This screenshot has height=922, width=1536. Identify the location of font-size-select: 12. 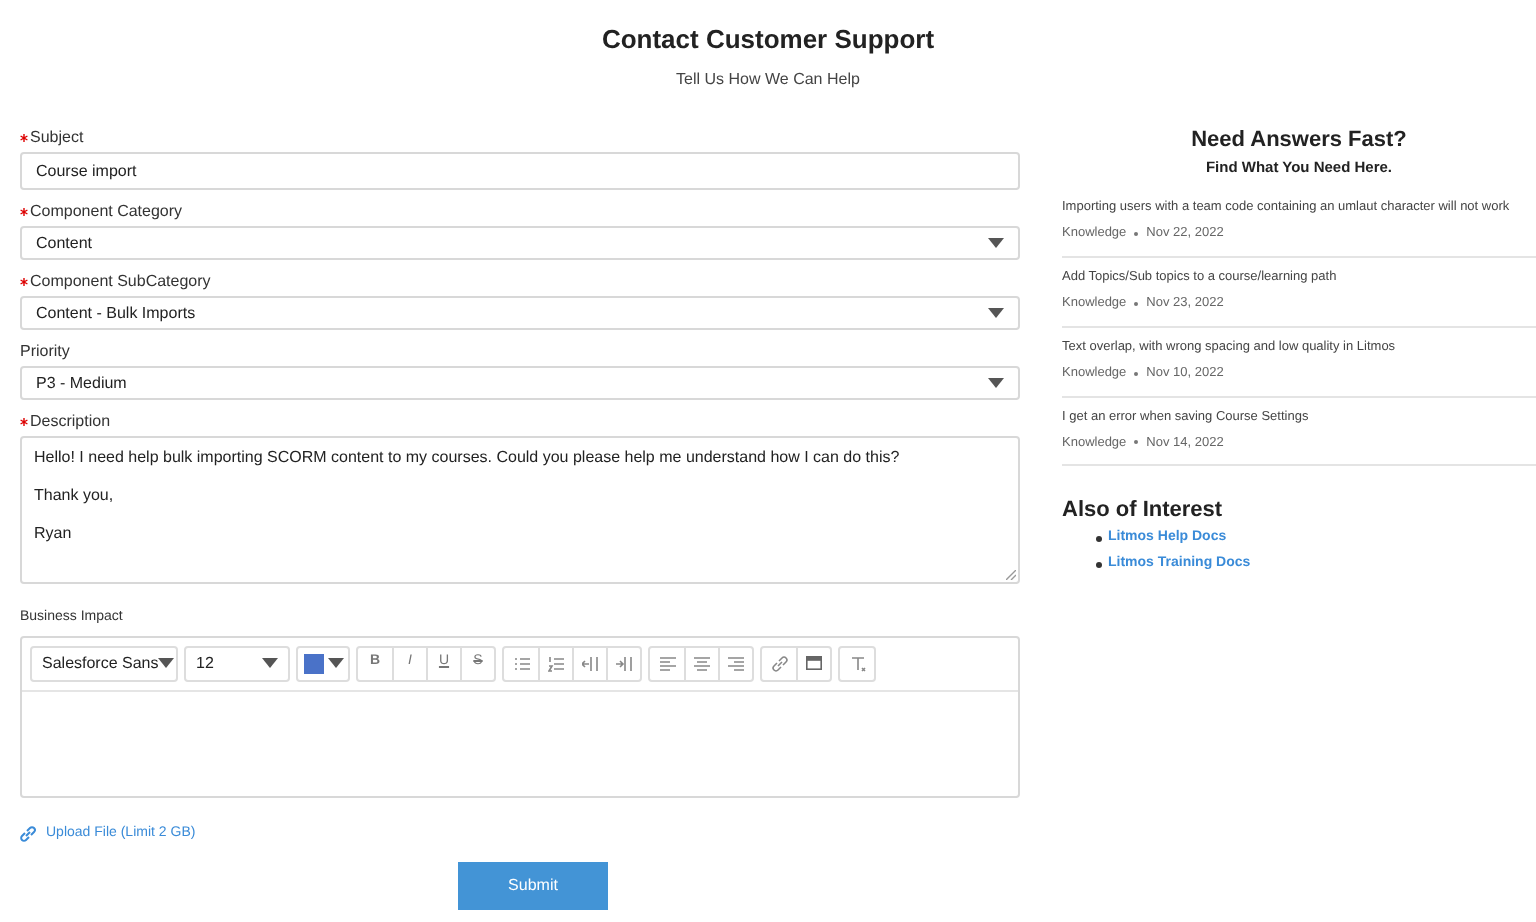
(237, 663).